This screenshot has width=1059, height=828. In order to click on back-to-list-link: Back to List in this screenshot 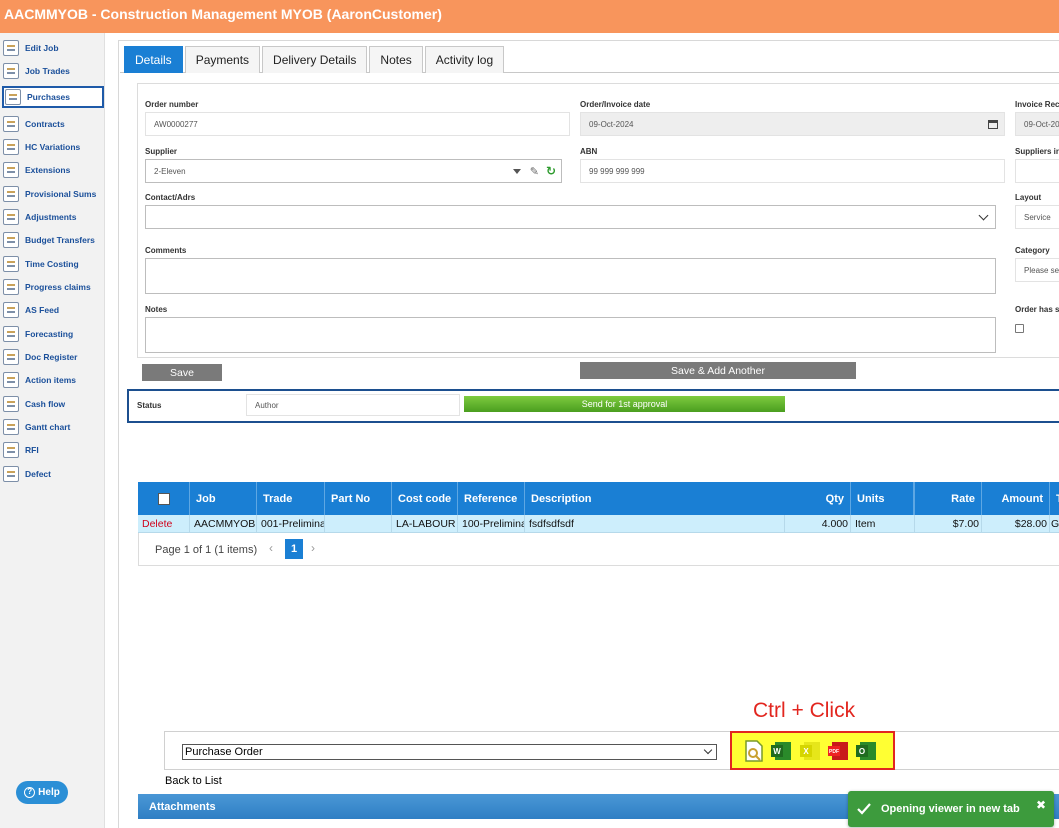, I will do `click(193, 781)`.